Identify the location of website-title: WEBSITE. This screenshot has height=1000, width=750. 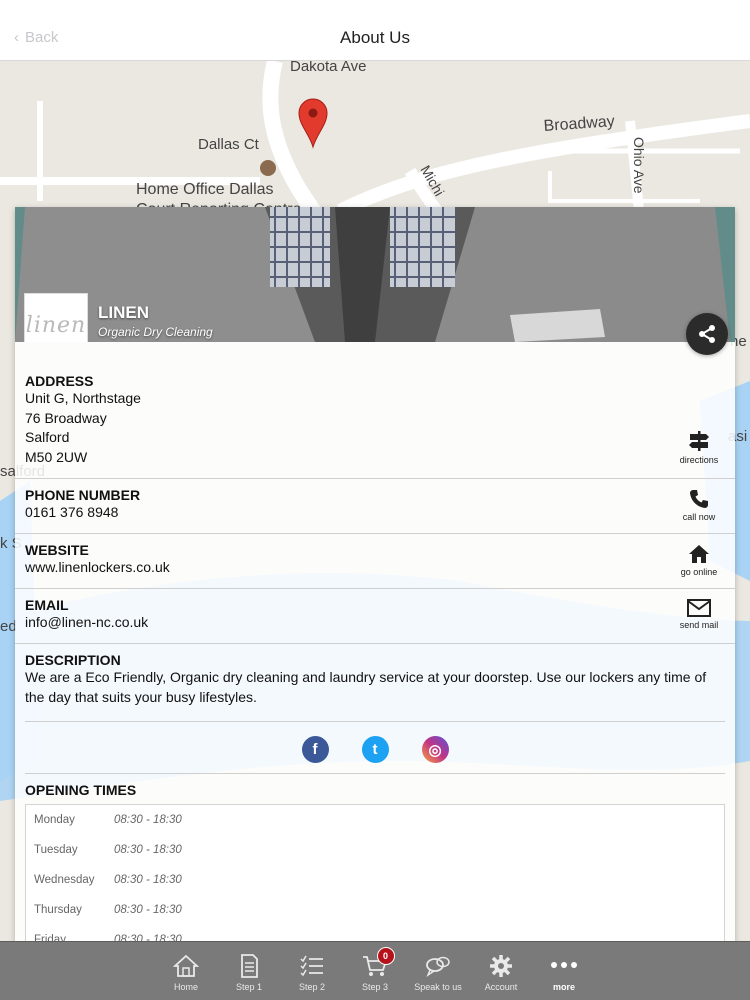
(57, 550).